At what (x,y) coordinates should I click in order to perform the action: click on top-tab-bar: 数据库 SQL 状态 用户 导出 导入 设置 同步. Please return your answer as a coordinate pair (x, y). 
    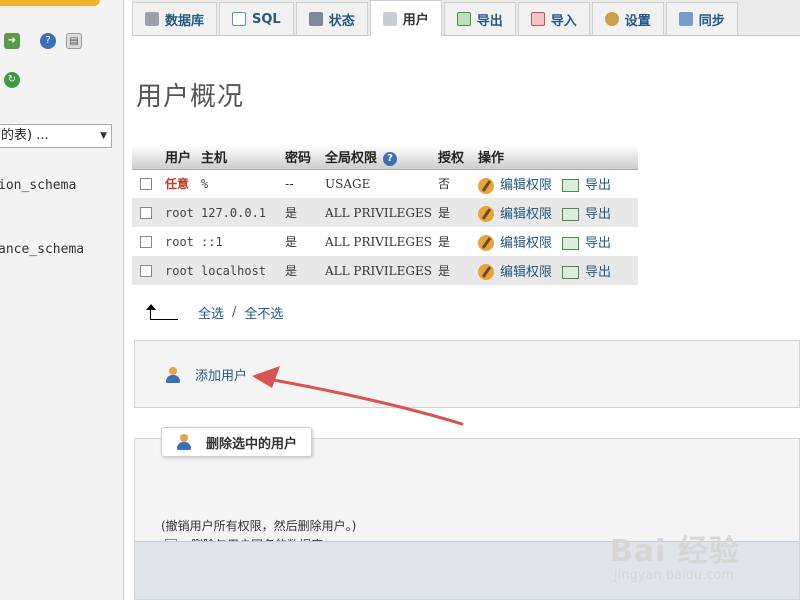
    Looking at the image, I should click on (466, 18).